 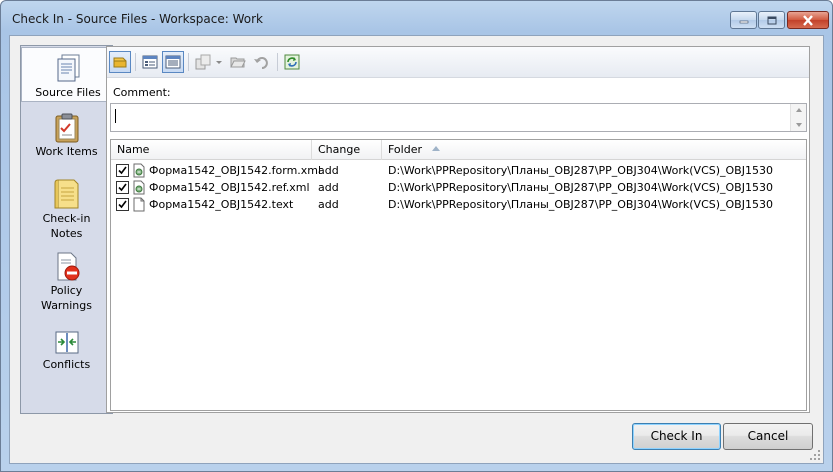 I want to click on tree-view-icon, so click(x=173, y=62).